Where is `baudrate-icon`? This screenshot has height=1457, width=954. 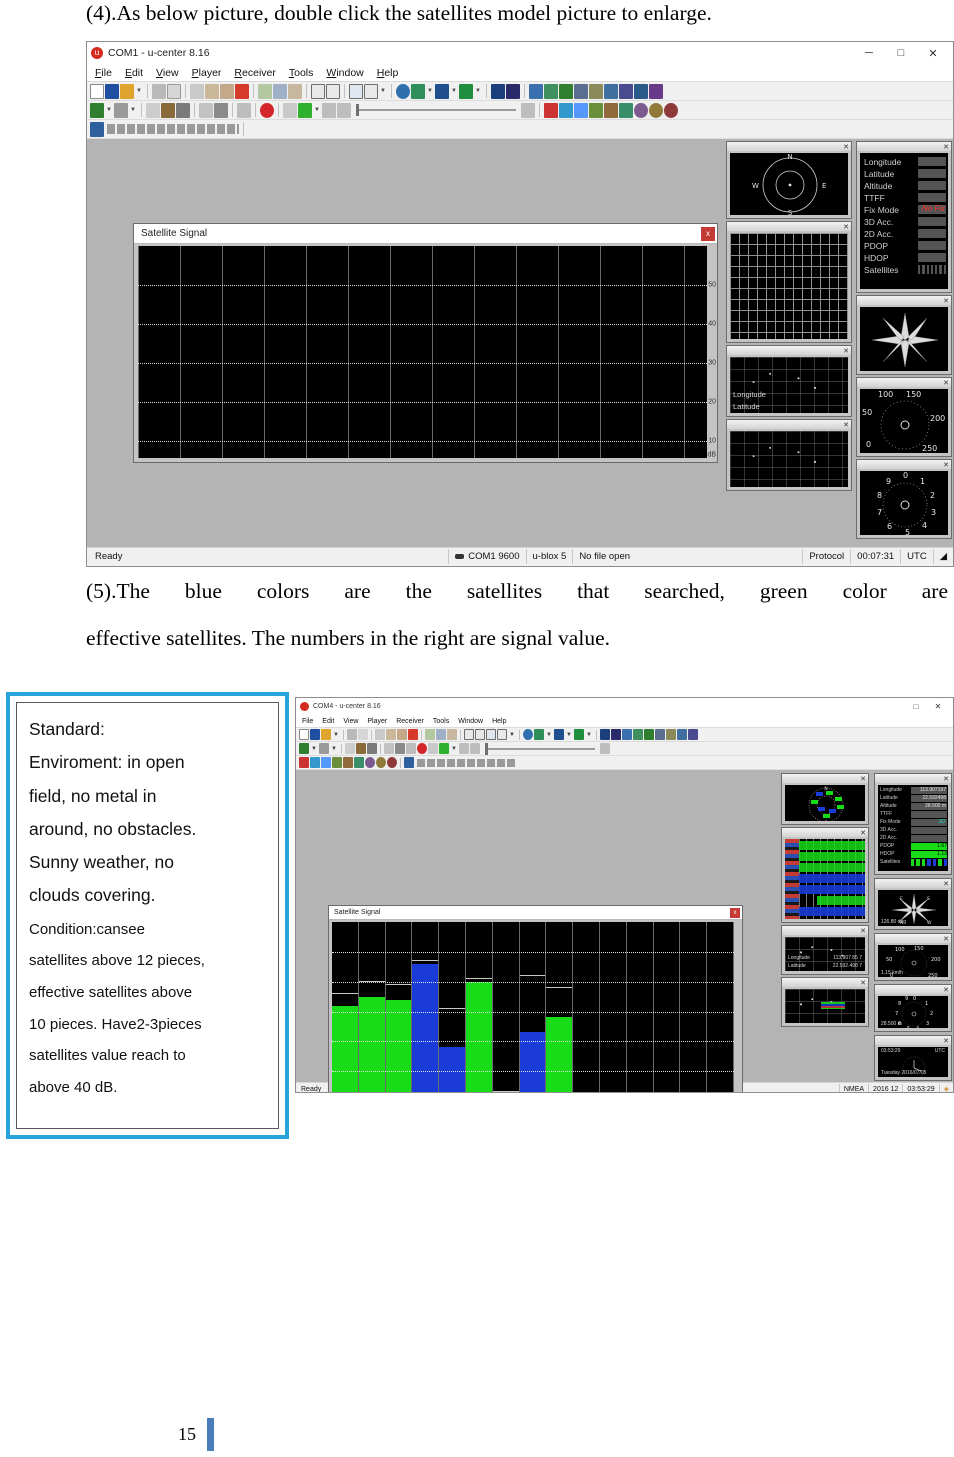
baudrate-icon is located at coordinates (121, 110).